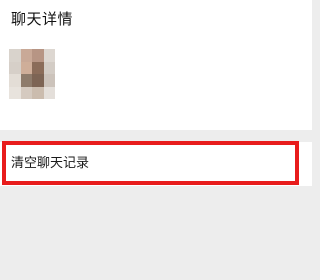  I want to click on member-avatar, so click(32, 74).